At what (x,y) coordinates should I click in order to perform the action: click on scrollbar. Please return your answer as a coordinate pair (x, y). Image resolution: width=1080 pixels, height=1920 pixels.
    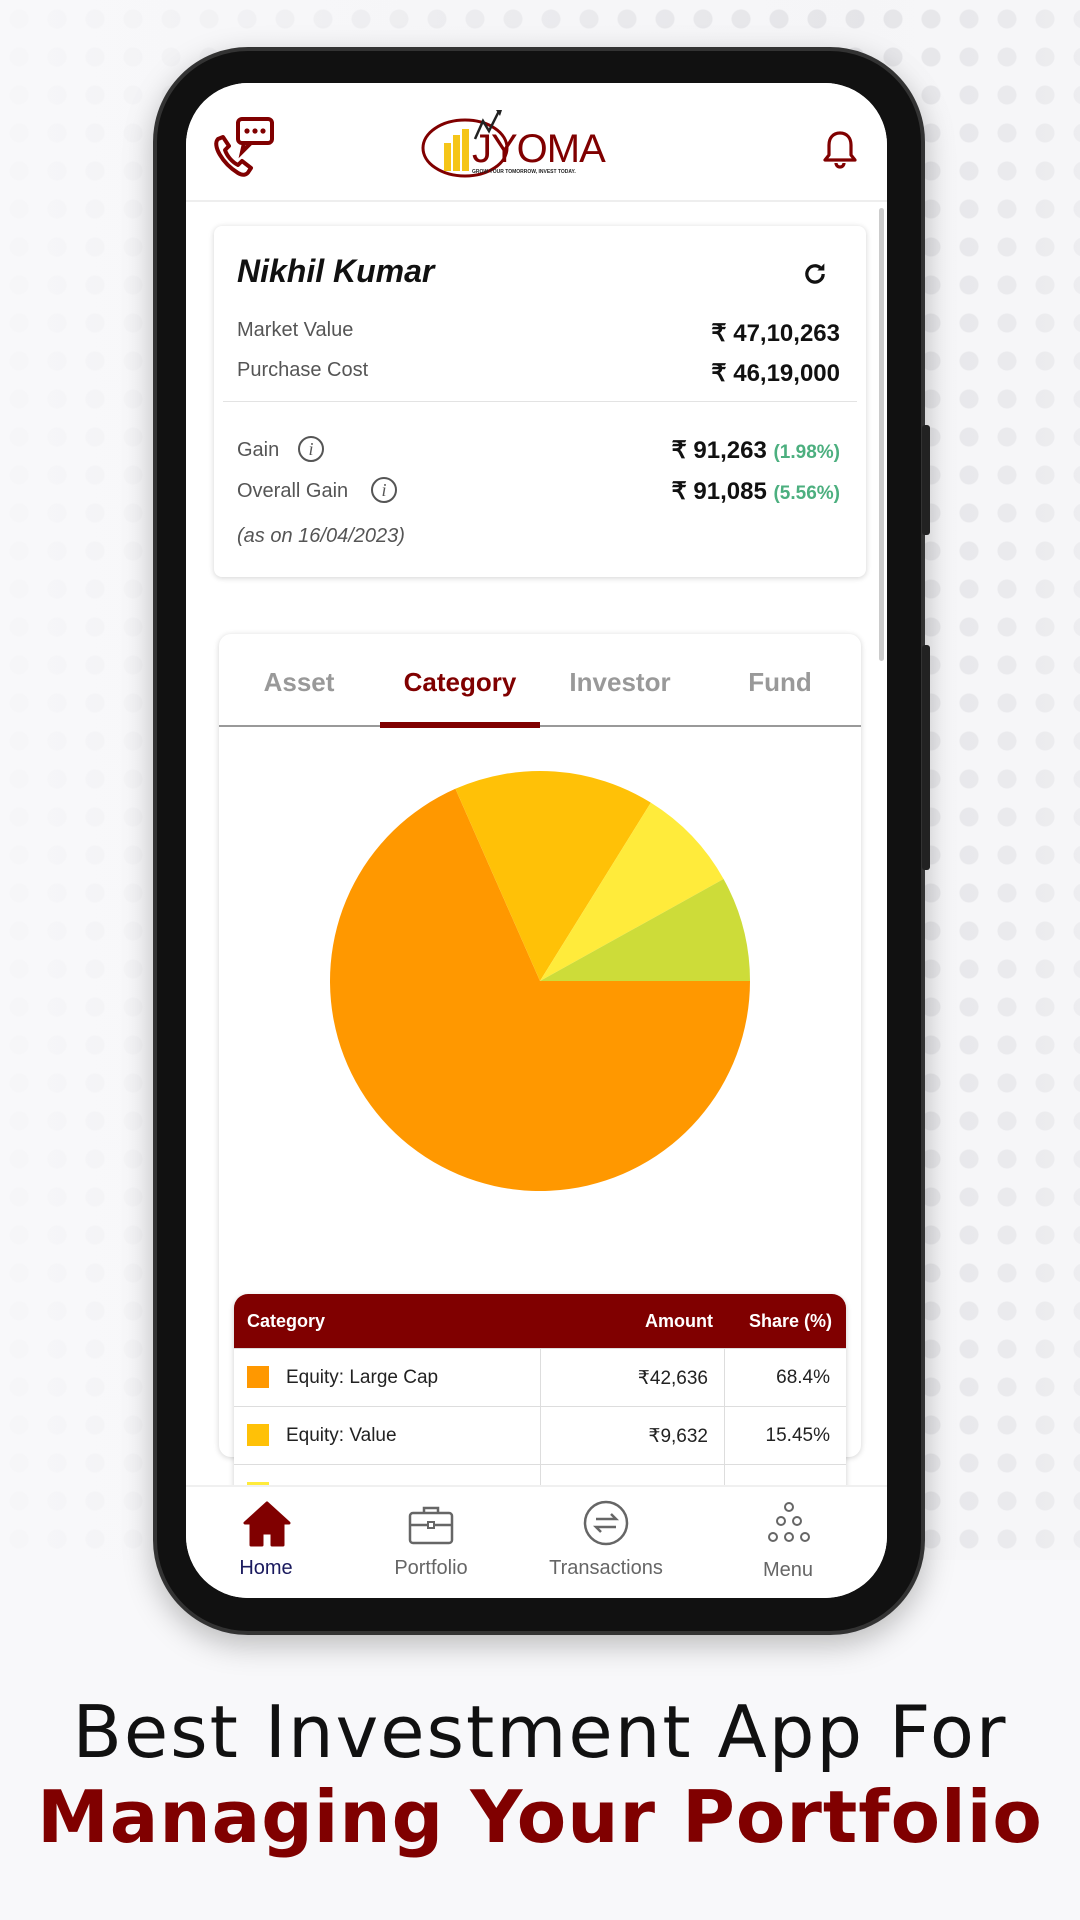
    Looking at the image, I should click on (881, 434).